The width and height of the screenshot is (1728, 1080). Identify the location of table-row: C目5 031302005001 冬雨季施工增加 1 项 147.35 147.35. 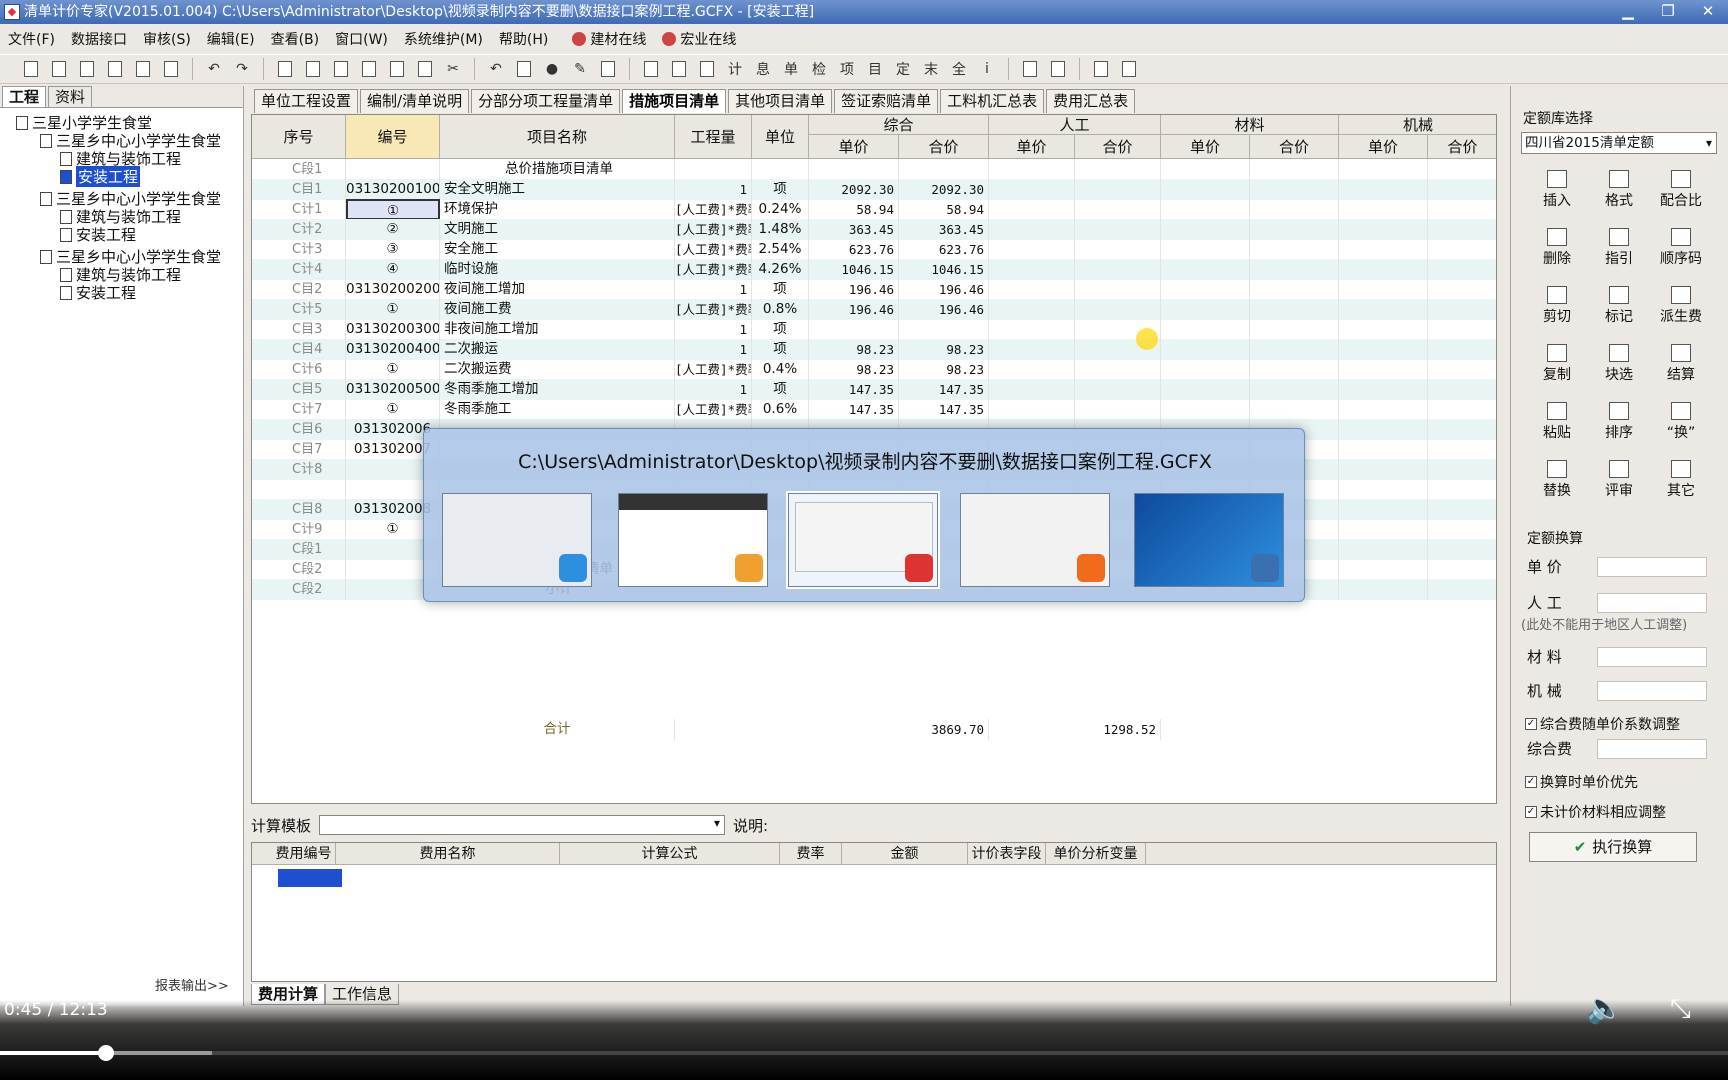
(874, 389).